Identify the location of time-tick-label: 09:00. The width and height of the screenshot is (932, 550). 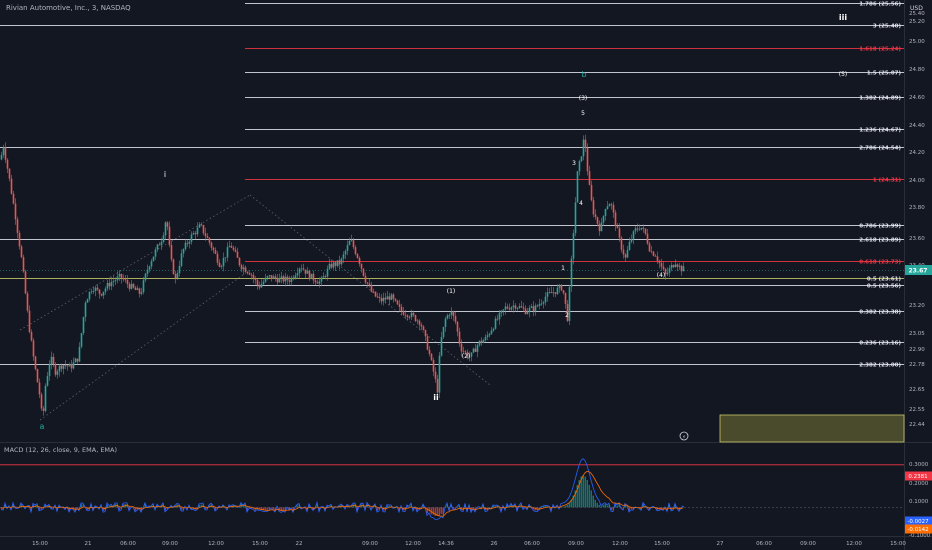
(576, 544).